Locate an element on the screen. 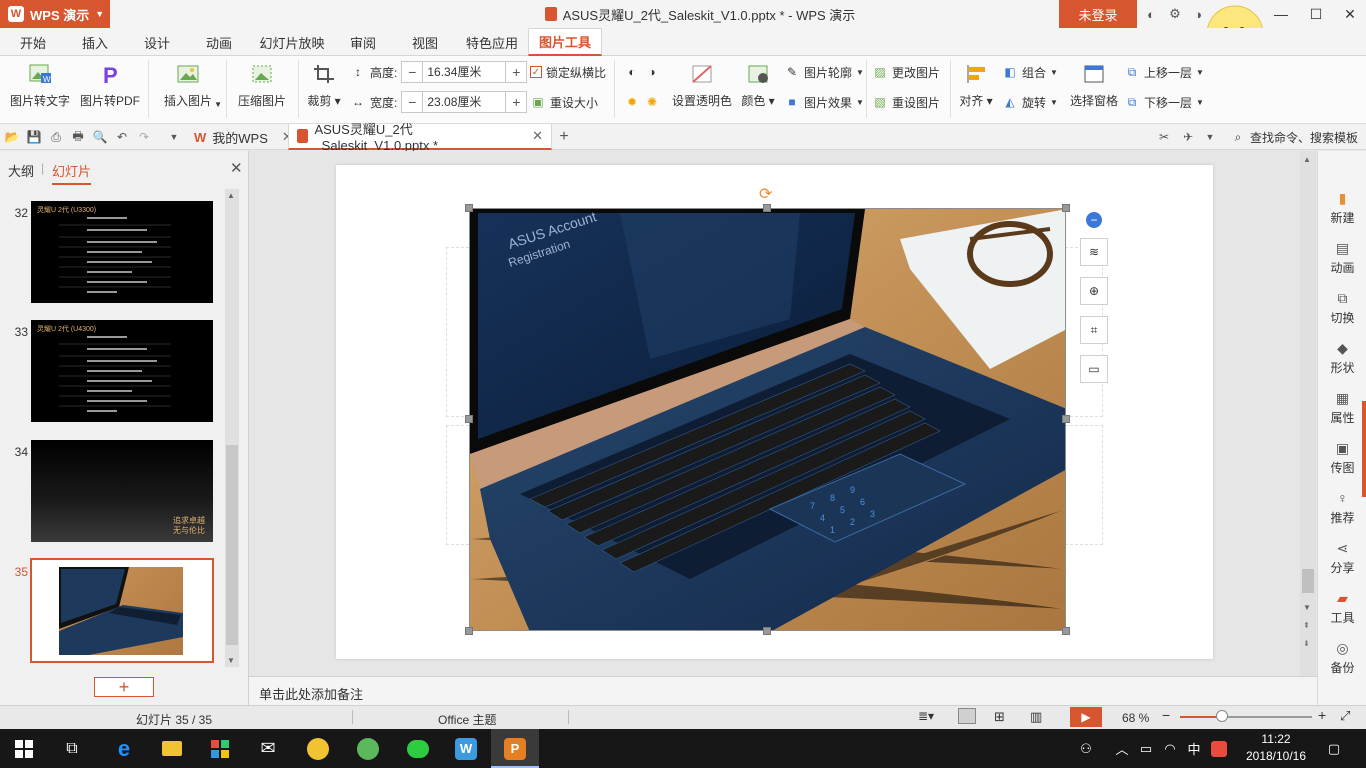  height-field: − 16.34厘米 + is located at coordinates (464, 72).